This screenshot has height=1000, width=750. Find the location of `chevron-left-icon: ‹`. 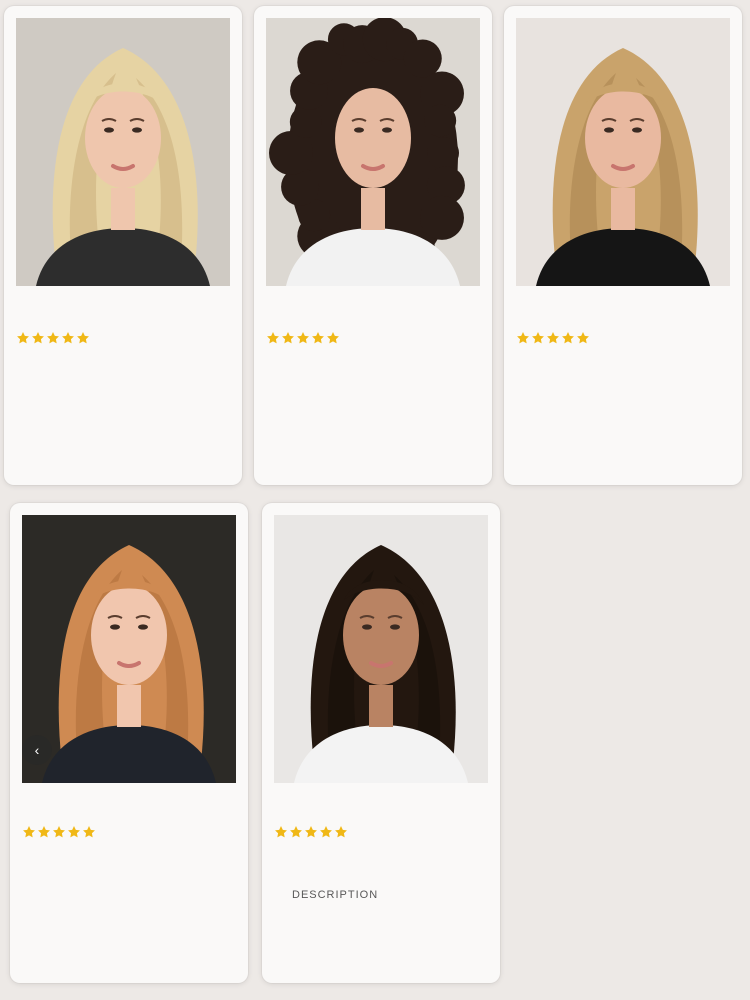

chevron-left-icon: ‹ is located at coordinates (37, 750).